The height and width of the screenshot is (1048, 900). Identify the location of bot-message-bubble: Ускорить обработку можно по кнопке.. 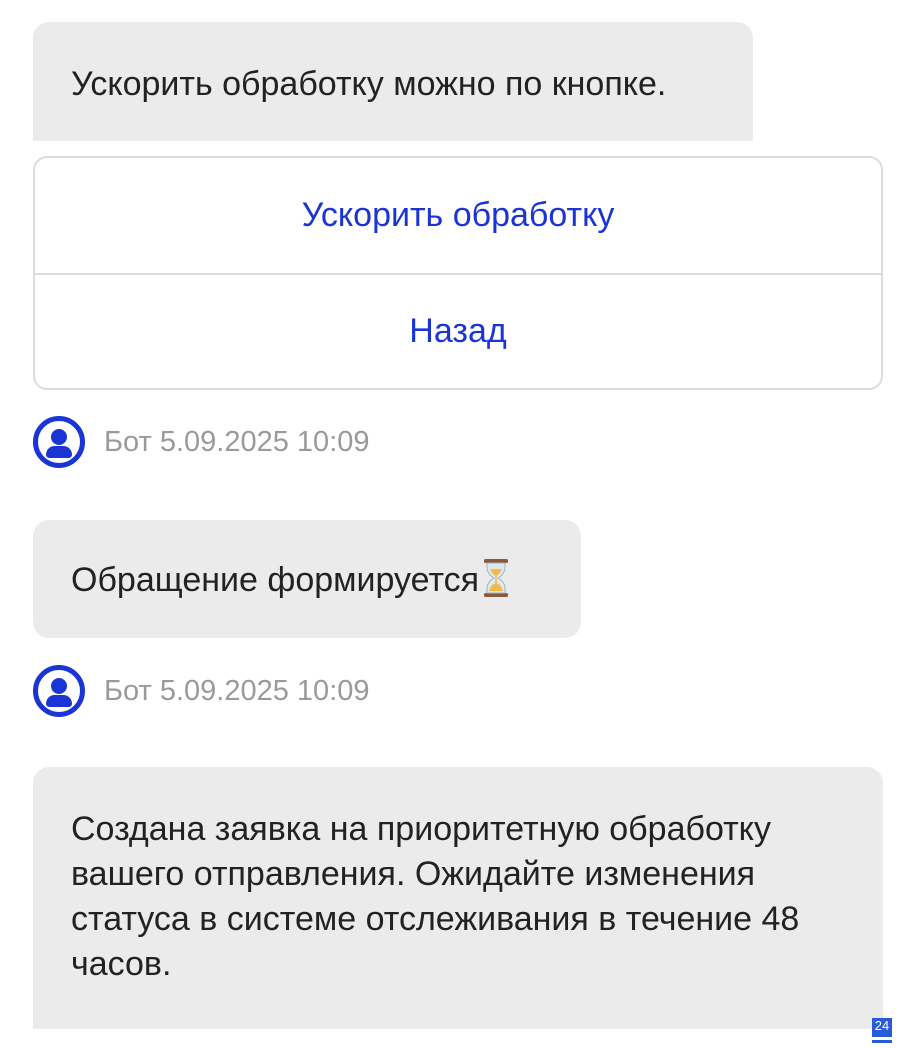
(393, 81).